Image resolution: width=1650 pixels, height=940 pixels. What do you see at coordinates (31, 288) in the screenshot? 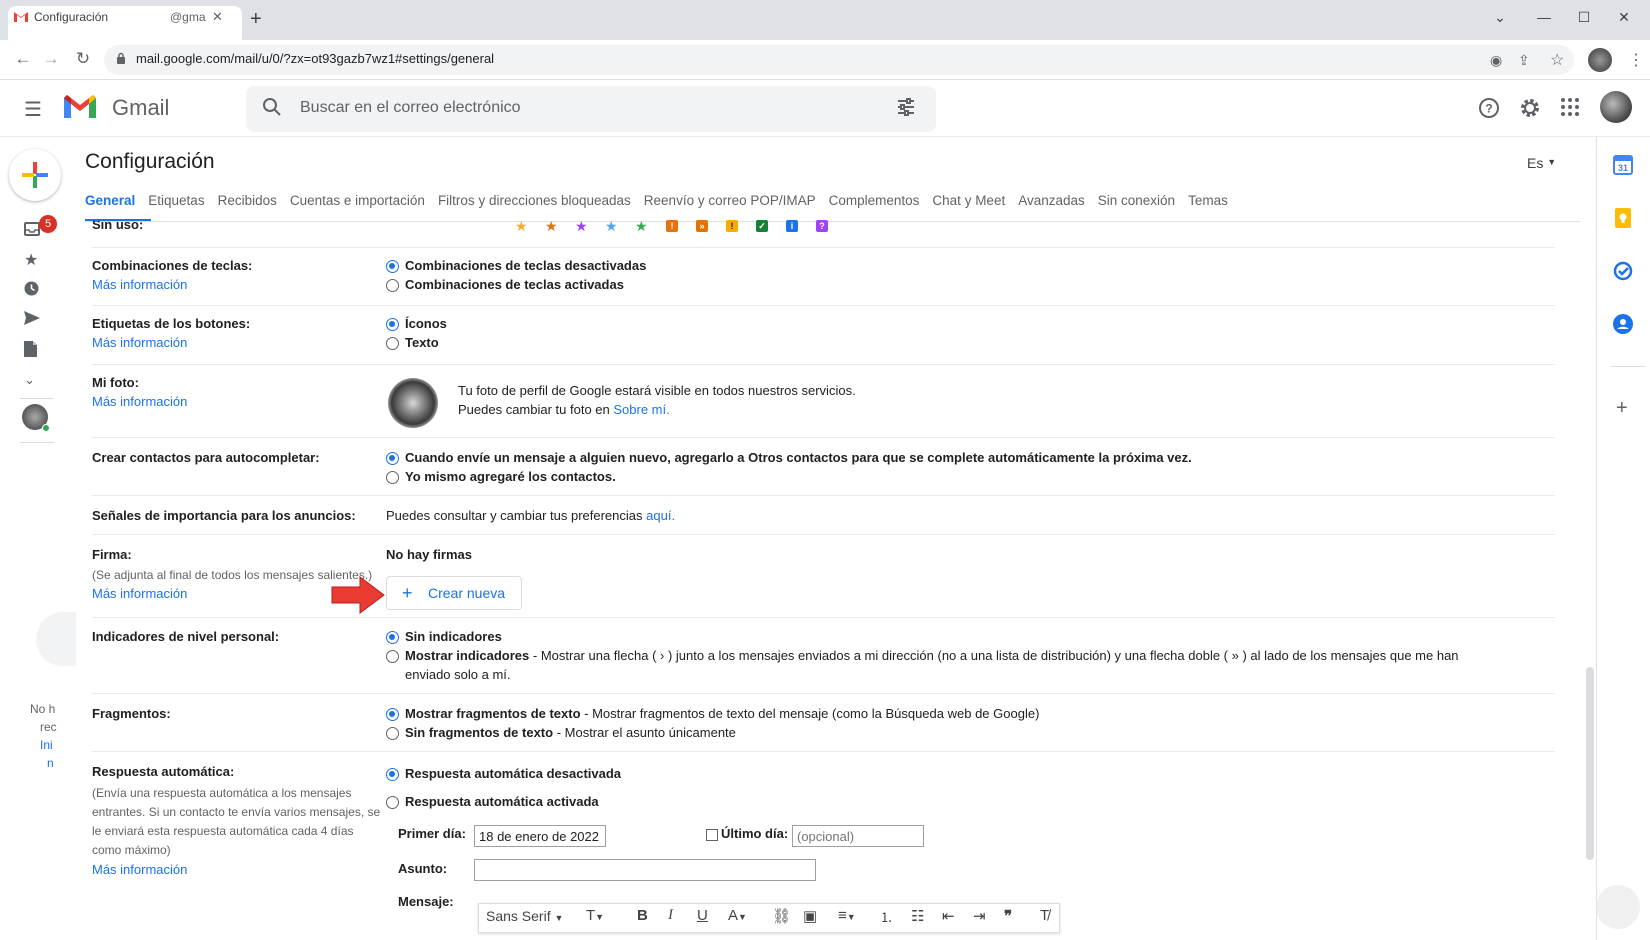
I see `snoozed-clock-icon` at bounding box center [31, 288].